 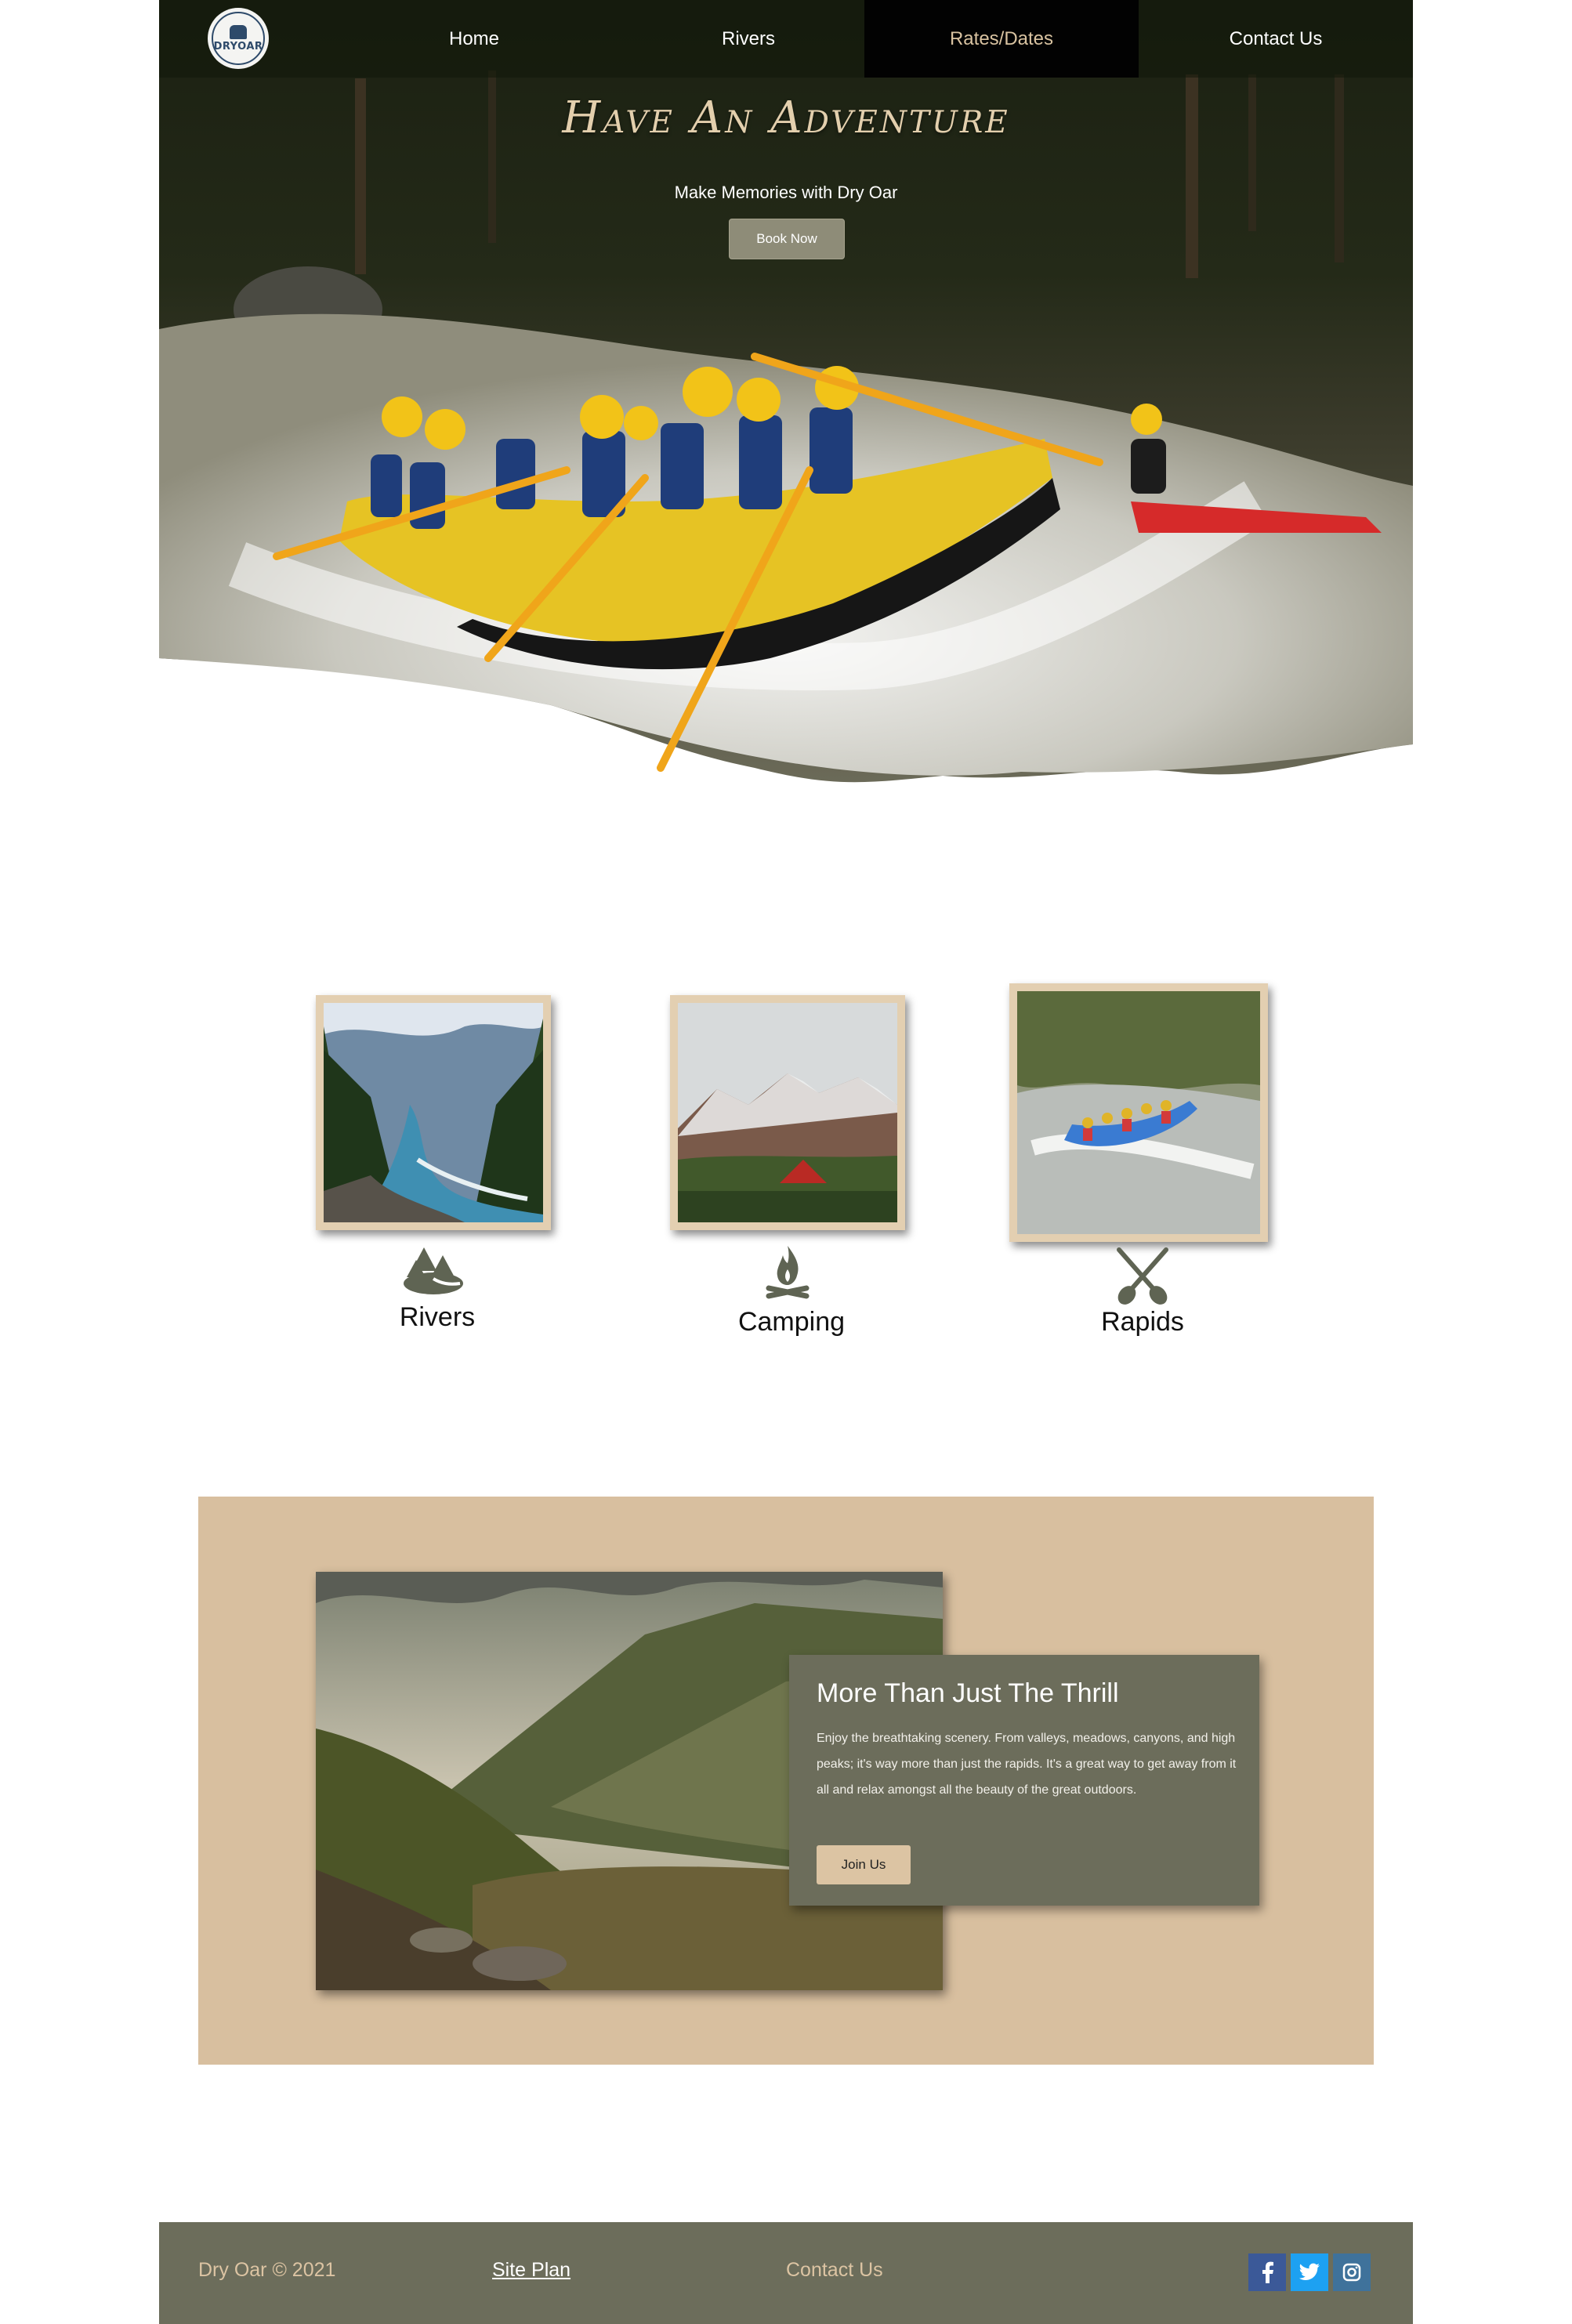 What do you see at coordinates (1267, 2272) in the screenshot?
I see `facebook-icon` at bounding box center [1267, 2272].